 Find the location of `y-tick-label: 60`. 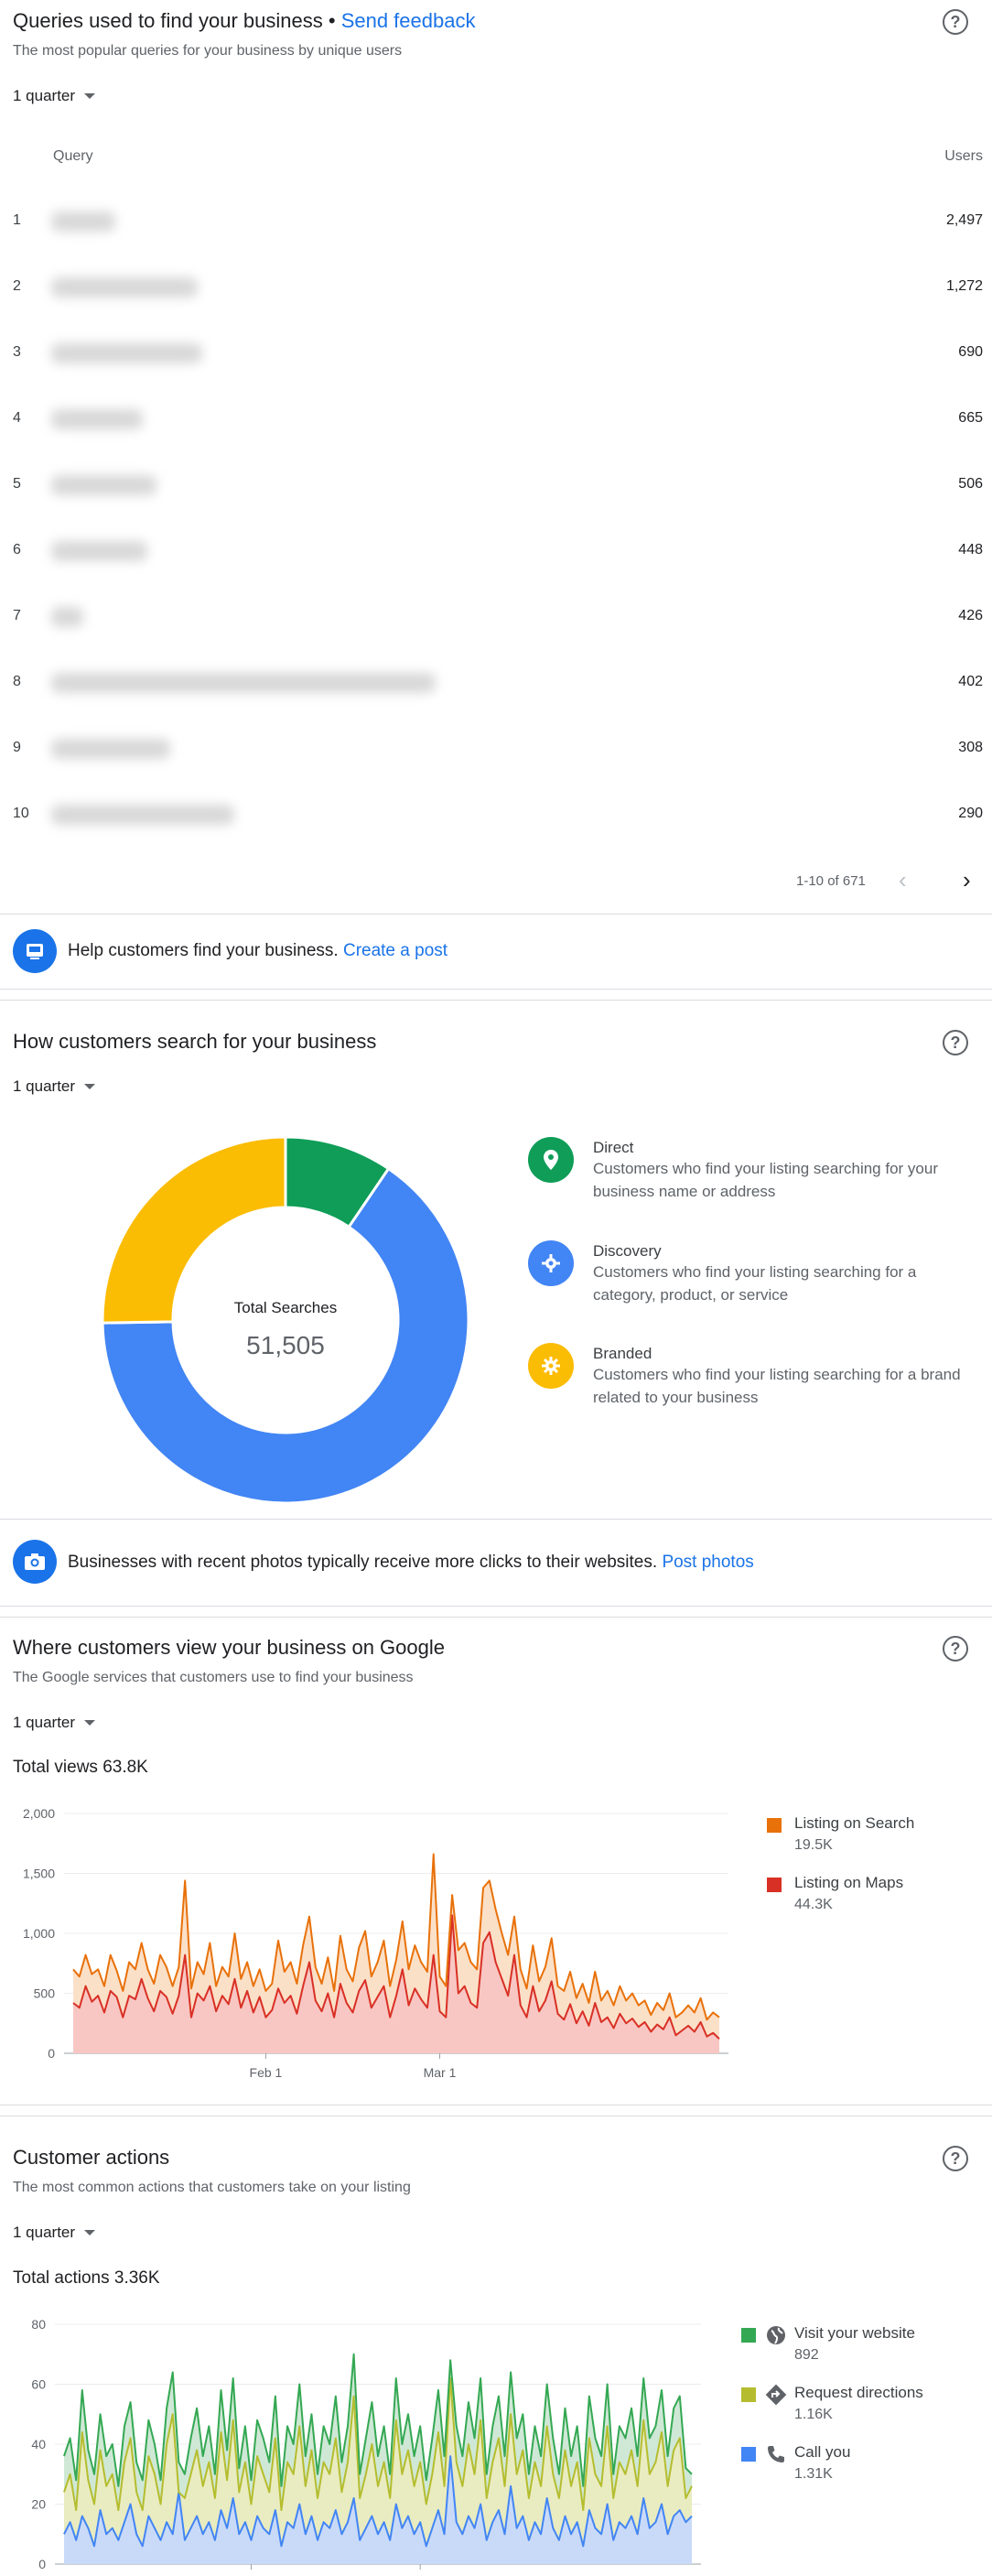

y-tick-label: 60 is located at coordinates (38, 2385).